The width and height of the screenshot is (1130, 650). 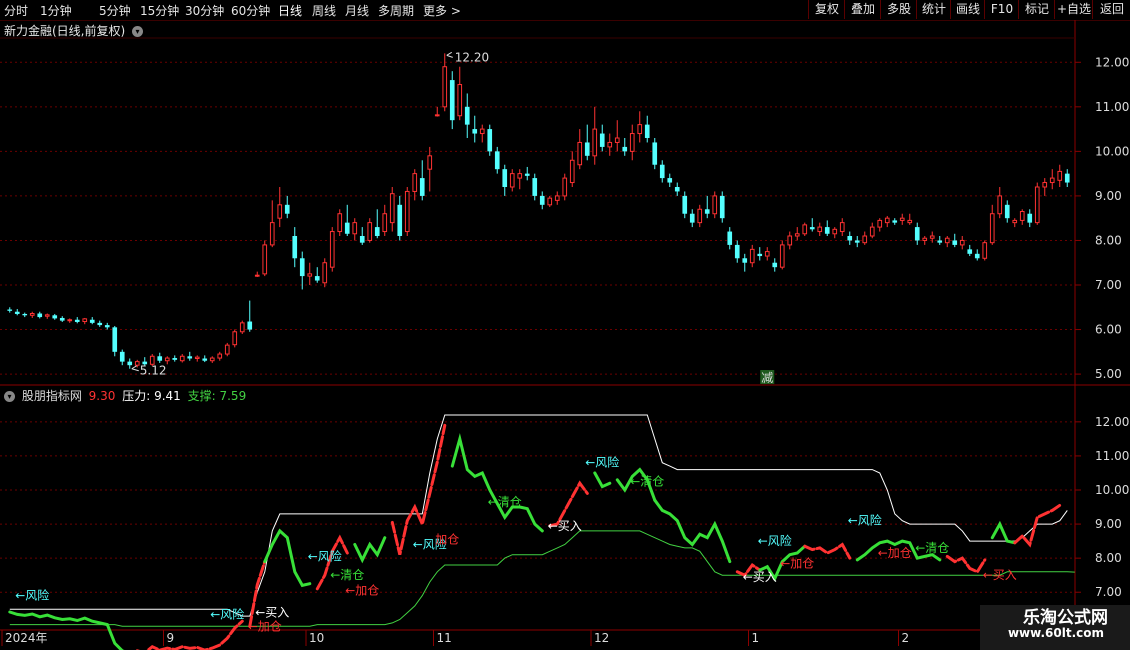 I want to click on indicator-name: 股朋指标网, so click(x=51, y=396).